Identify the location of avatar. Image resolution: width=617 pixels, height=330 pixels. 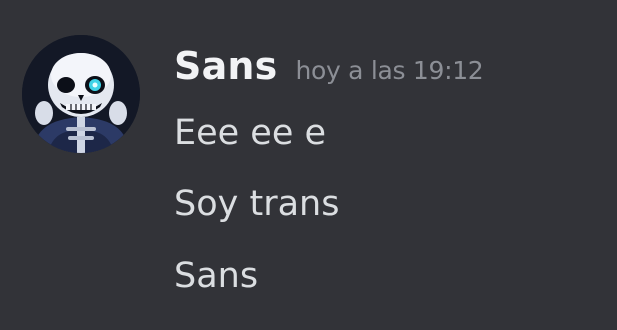
(81, 94).